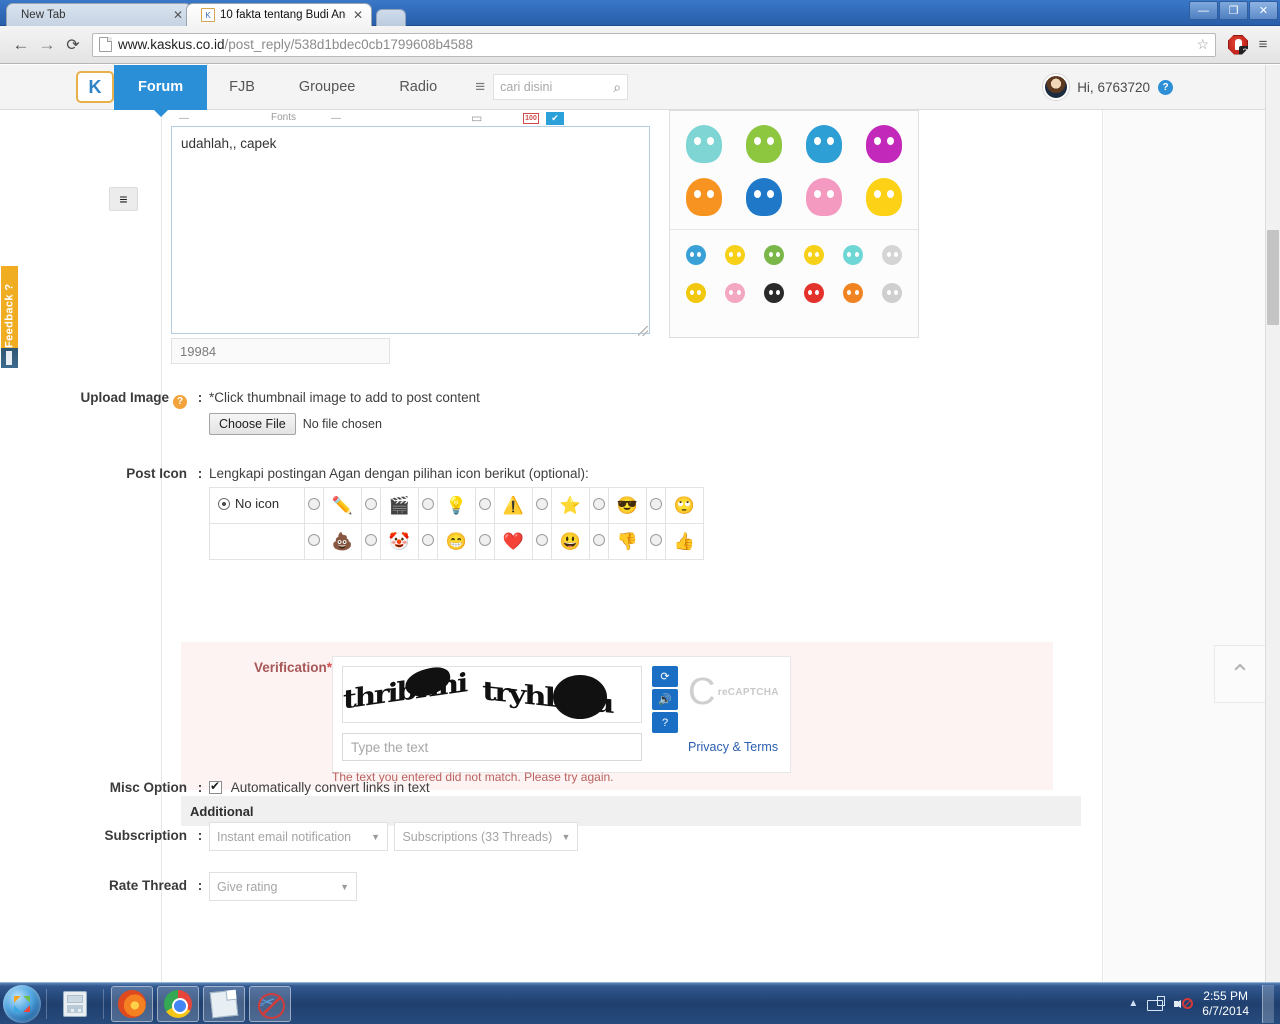 The height and width of the screenshot is (1024, 1280). I want to click on bulb-icon: 💡, so click(456, 505).